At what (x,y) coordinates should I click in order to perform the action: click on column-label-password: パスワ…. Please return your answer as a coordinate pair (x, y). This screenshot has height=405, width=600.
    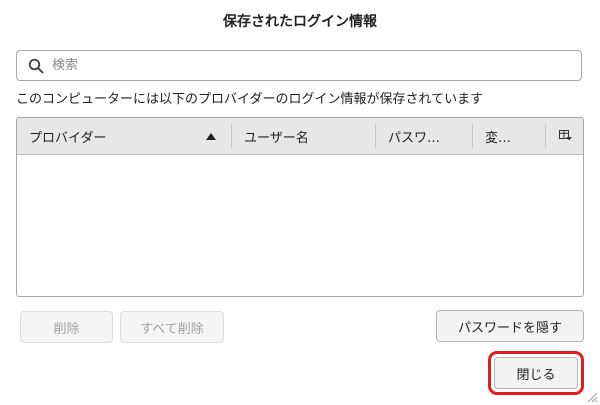
    Looking at the image, I should click on (414, 138).